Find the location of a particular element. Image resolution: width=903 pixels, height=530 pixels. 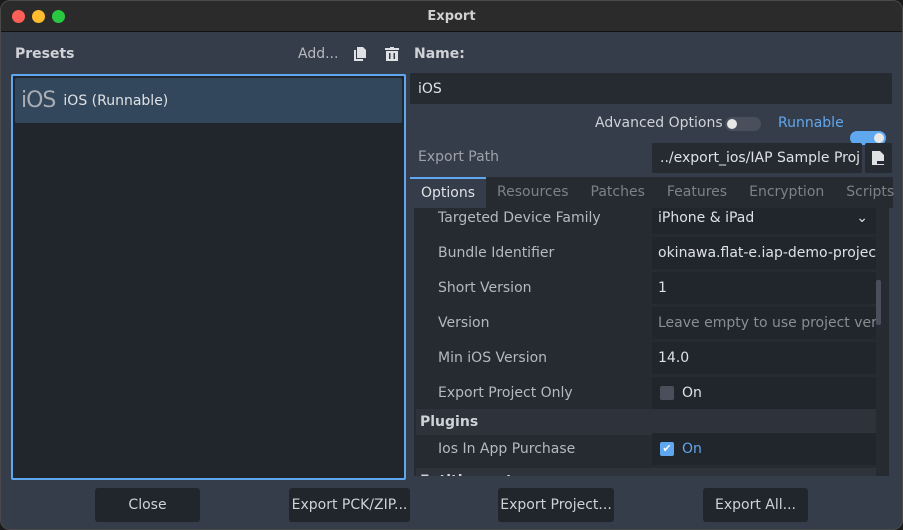

option-key: Min iOS Version is located at coordinates (493, 358).